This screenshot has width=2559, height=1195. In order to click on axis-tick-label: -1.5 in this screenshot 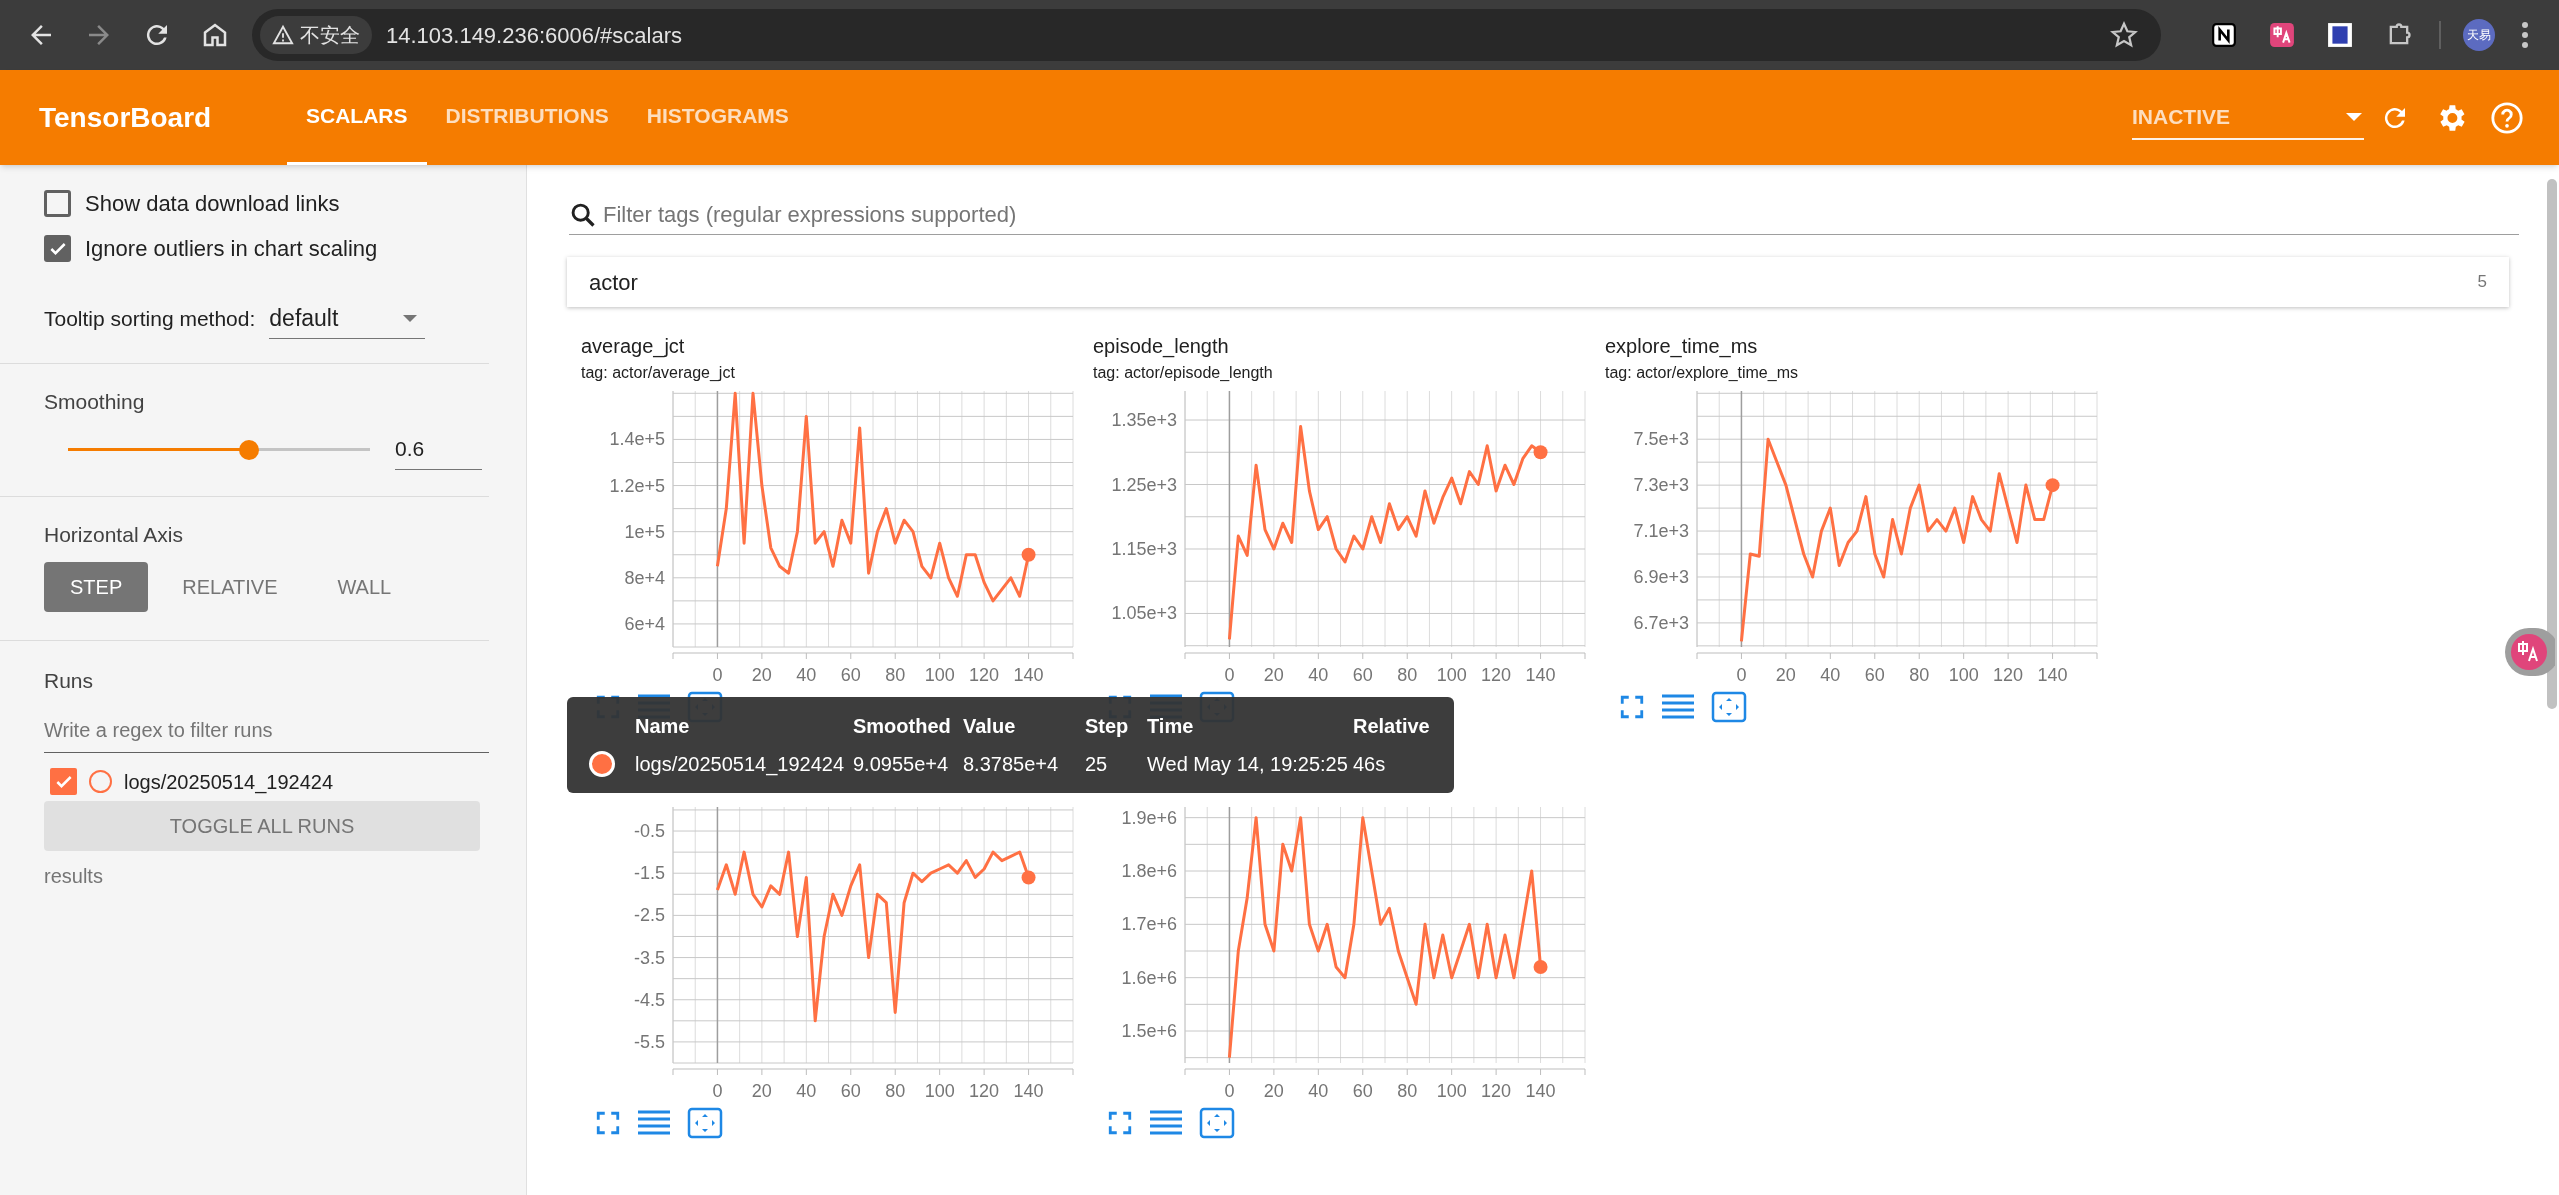, I will do `click(649, 873)`.